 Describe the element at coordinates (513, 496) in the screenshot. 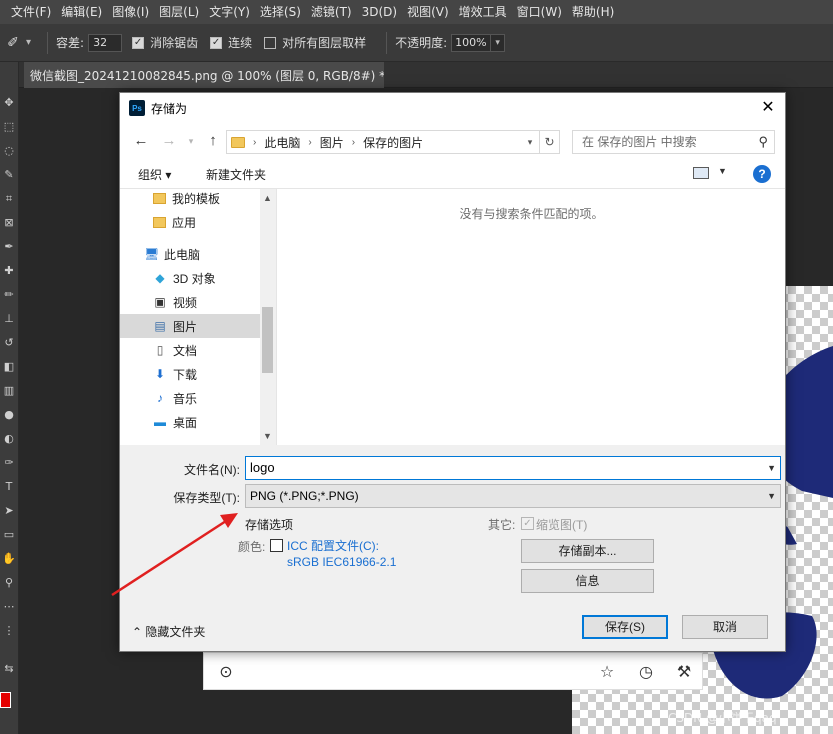

I see `filetype-select: PNG (*.PNG;*.PNG) ▼` at that location.